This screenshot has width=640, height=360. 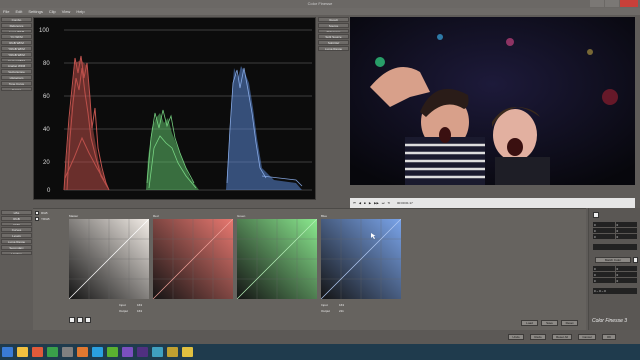 I want to click on master-output-label: Output, so click(x=124, y=311).